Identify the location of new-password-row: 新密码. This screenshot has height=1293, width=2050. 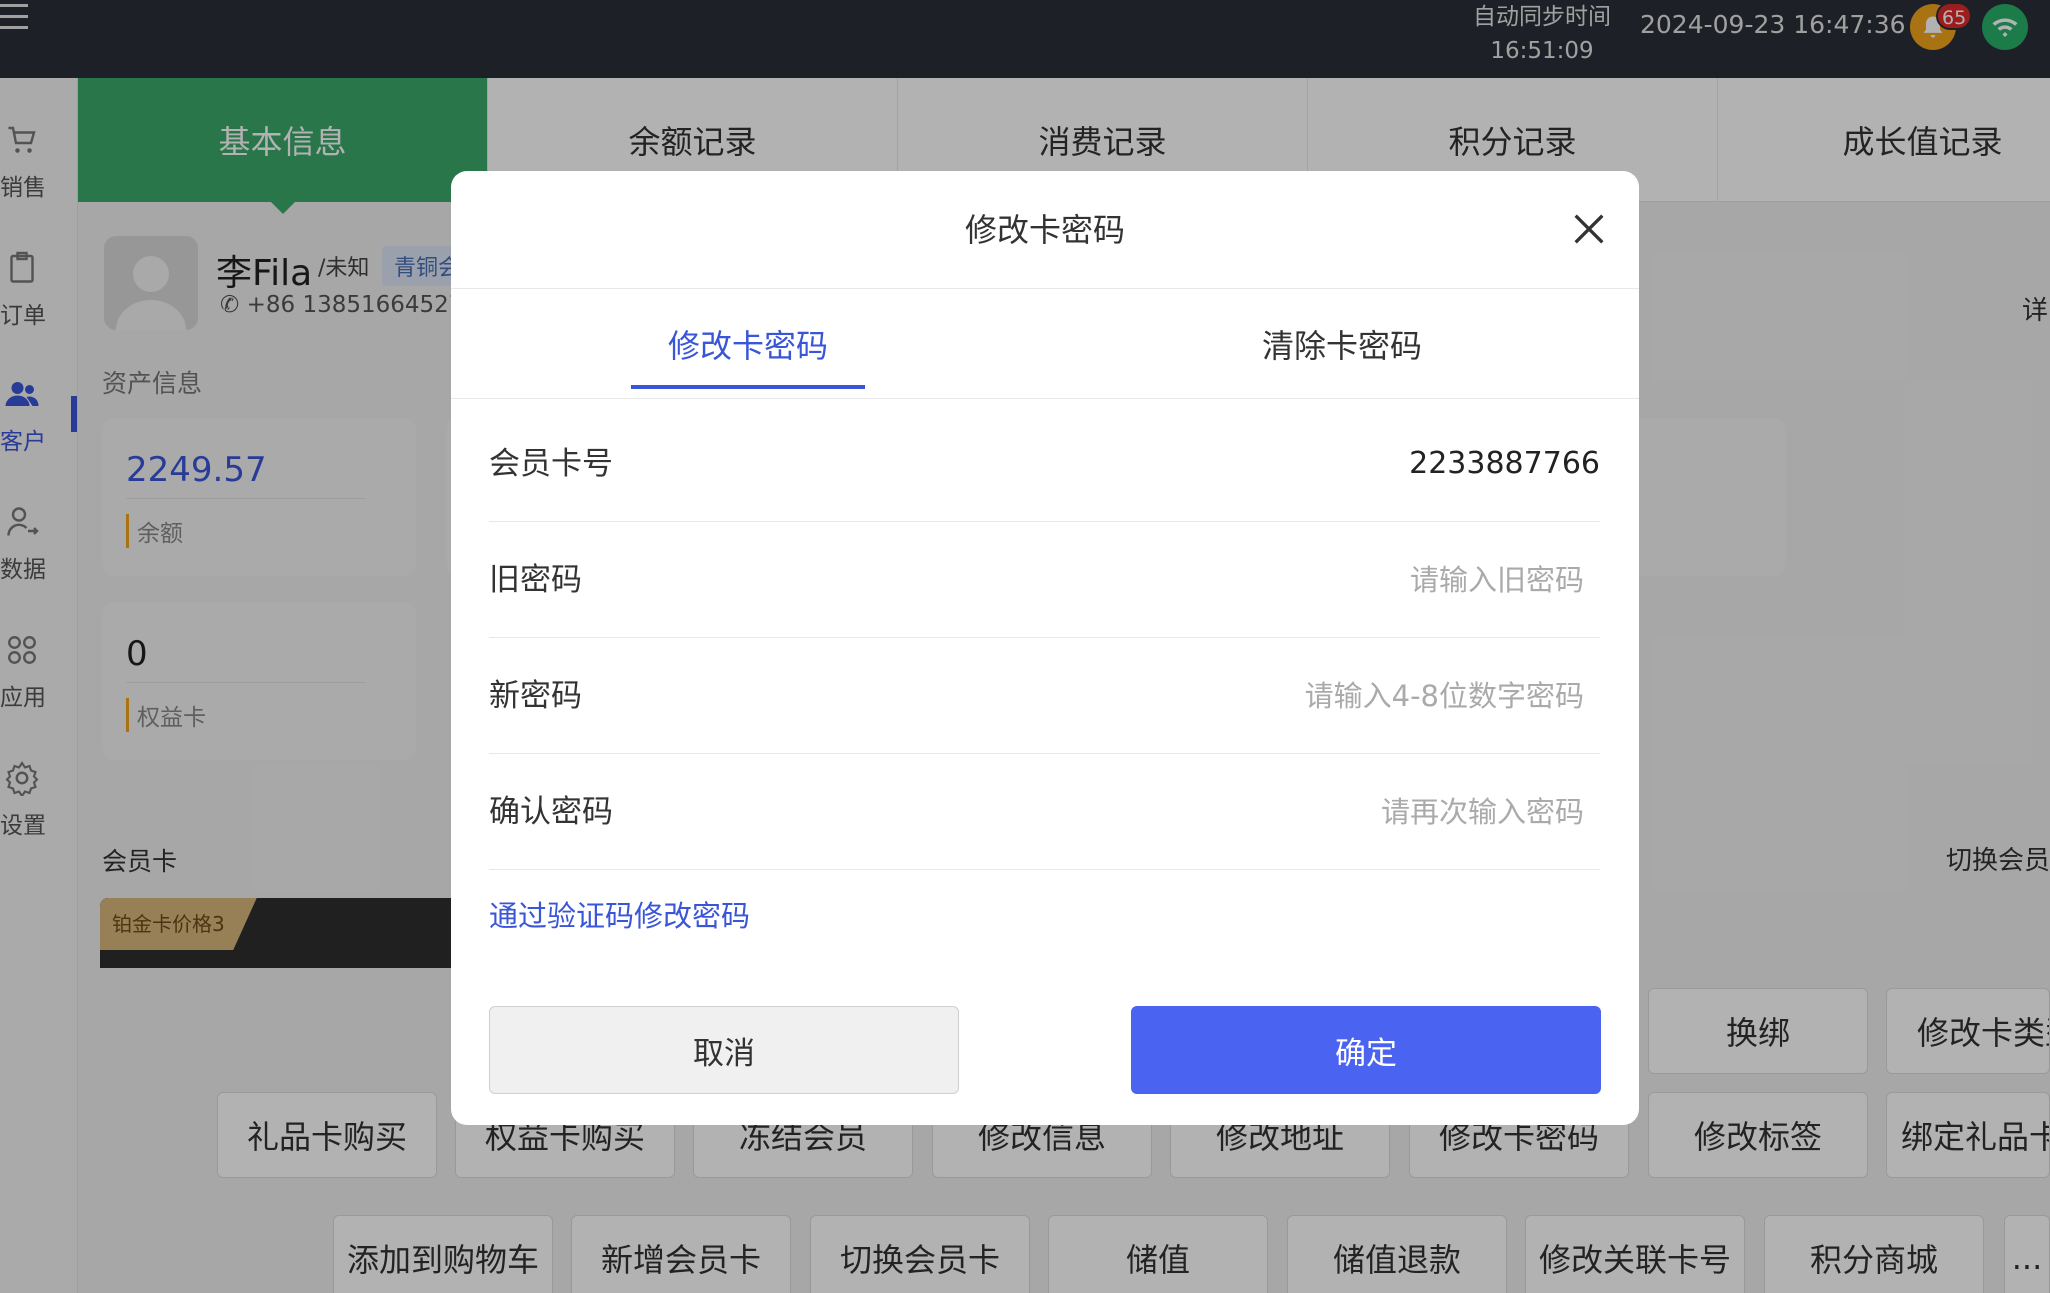
(1044, 696).